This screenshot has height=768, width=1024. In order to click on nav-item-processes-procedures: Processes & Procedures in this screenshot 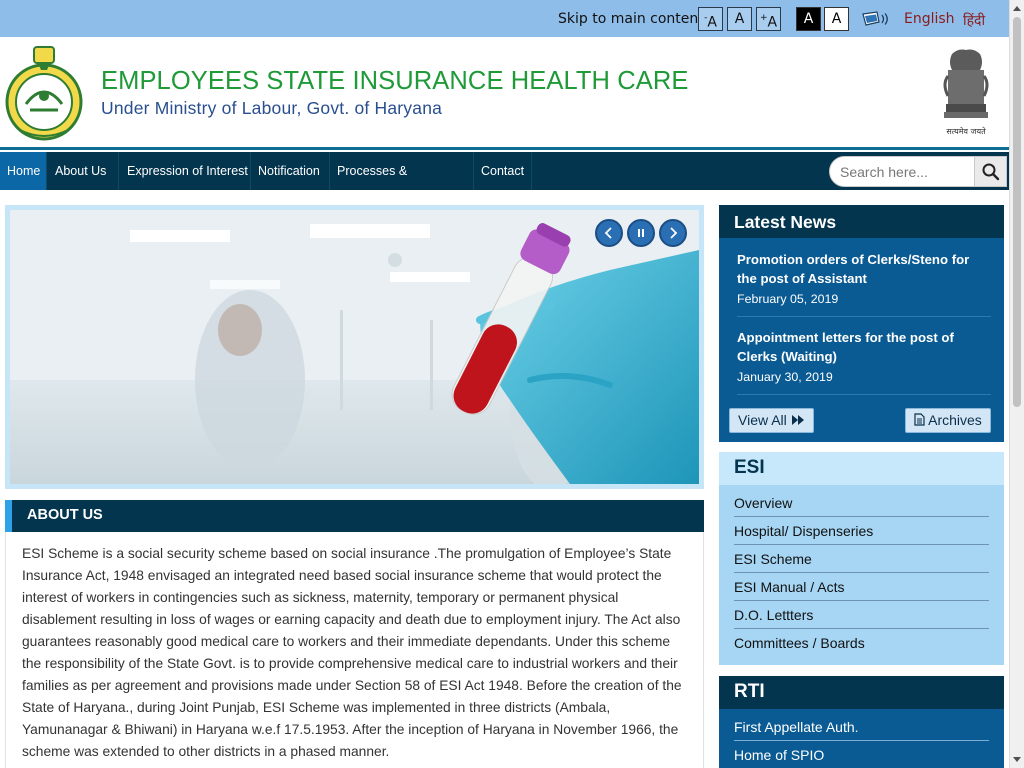, I will do `click(402, 184)`.